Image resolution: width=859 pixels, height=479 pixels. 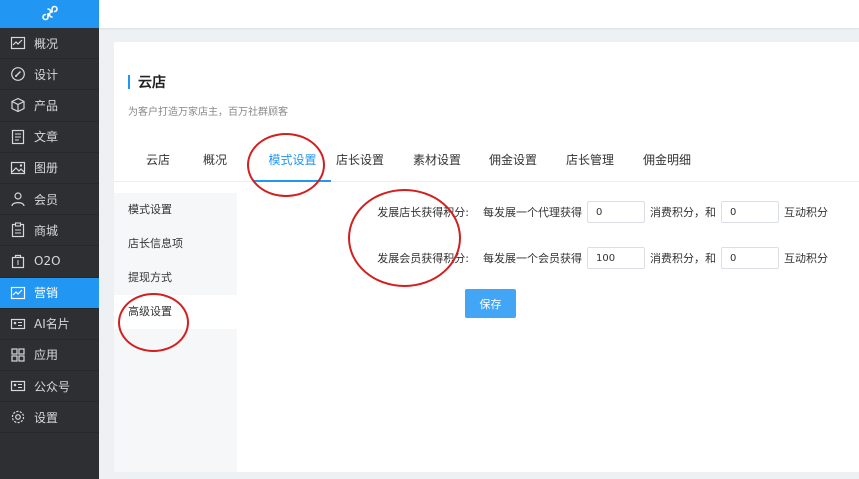 What do you see at coordinates (18, 168) in the screenshot?
I see `image-icon` at bounding box center [18, 168].